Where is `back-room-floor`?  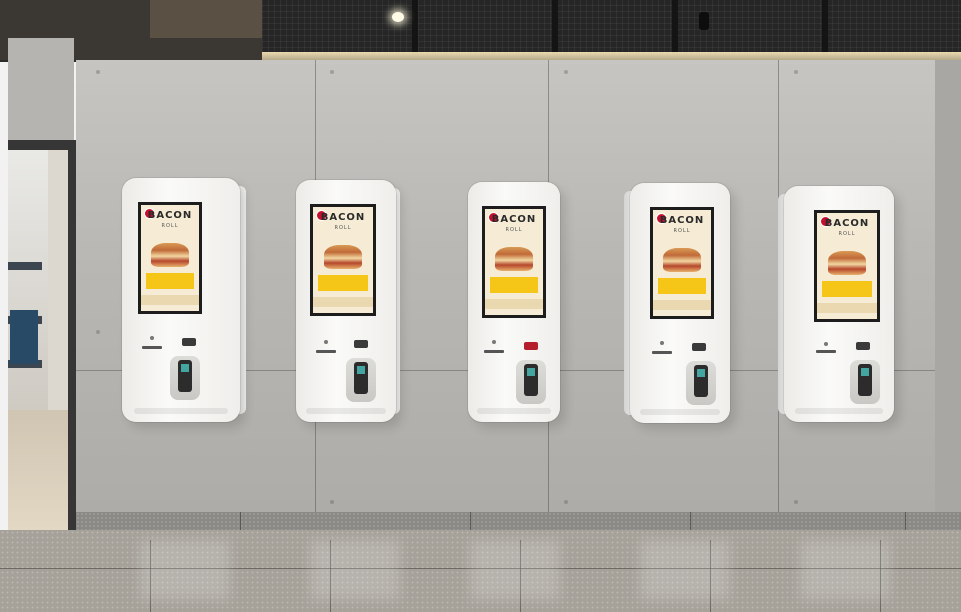
back-room-floor is located at coordinates (41, 470).